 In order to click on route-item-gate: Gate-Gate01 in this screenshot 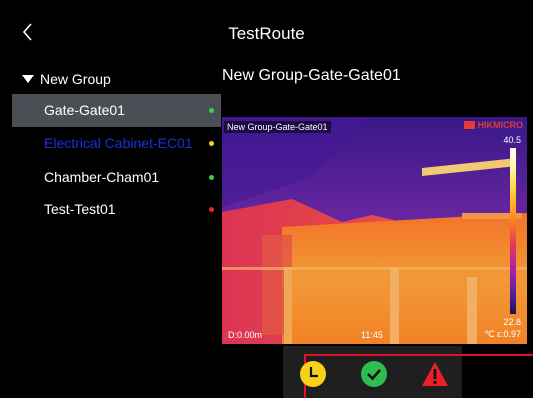, I will do `click(116, 110)`.